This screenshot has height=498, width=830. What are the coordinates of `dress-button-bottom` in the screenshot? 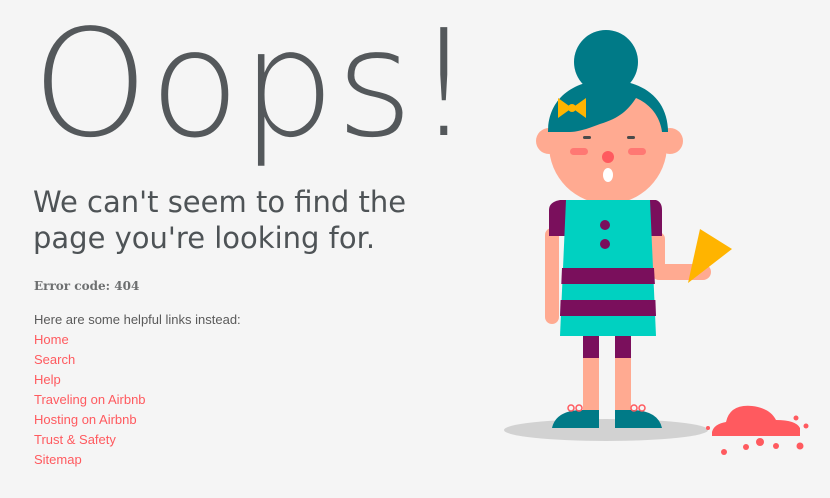 It's located at (605, 244).